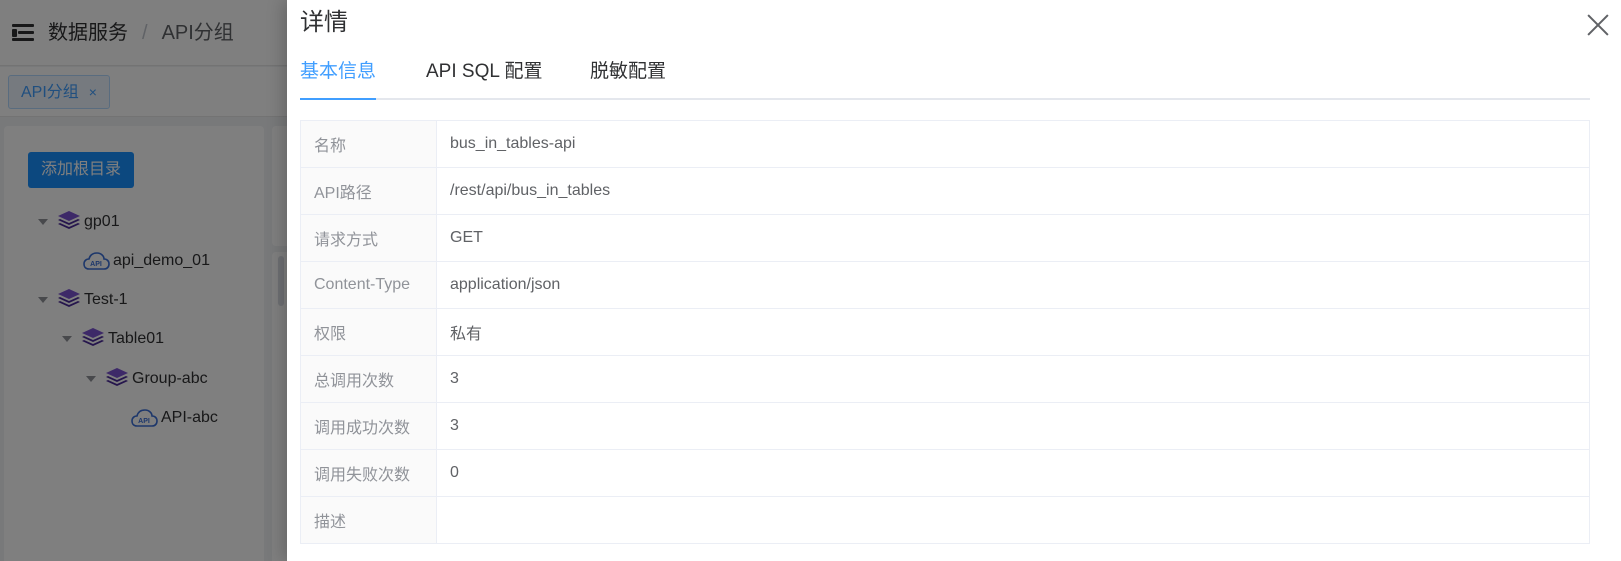  I want to click on table-row: 调用失败次数 0, so click(945, 473).